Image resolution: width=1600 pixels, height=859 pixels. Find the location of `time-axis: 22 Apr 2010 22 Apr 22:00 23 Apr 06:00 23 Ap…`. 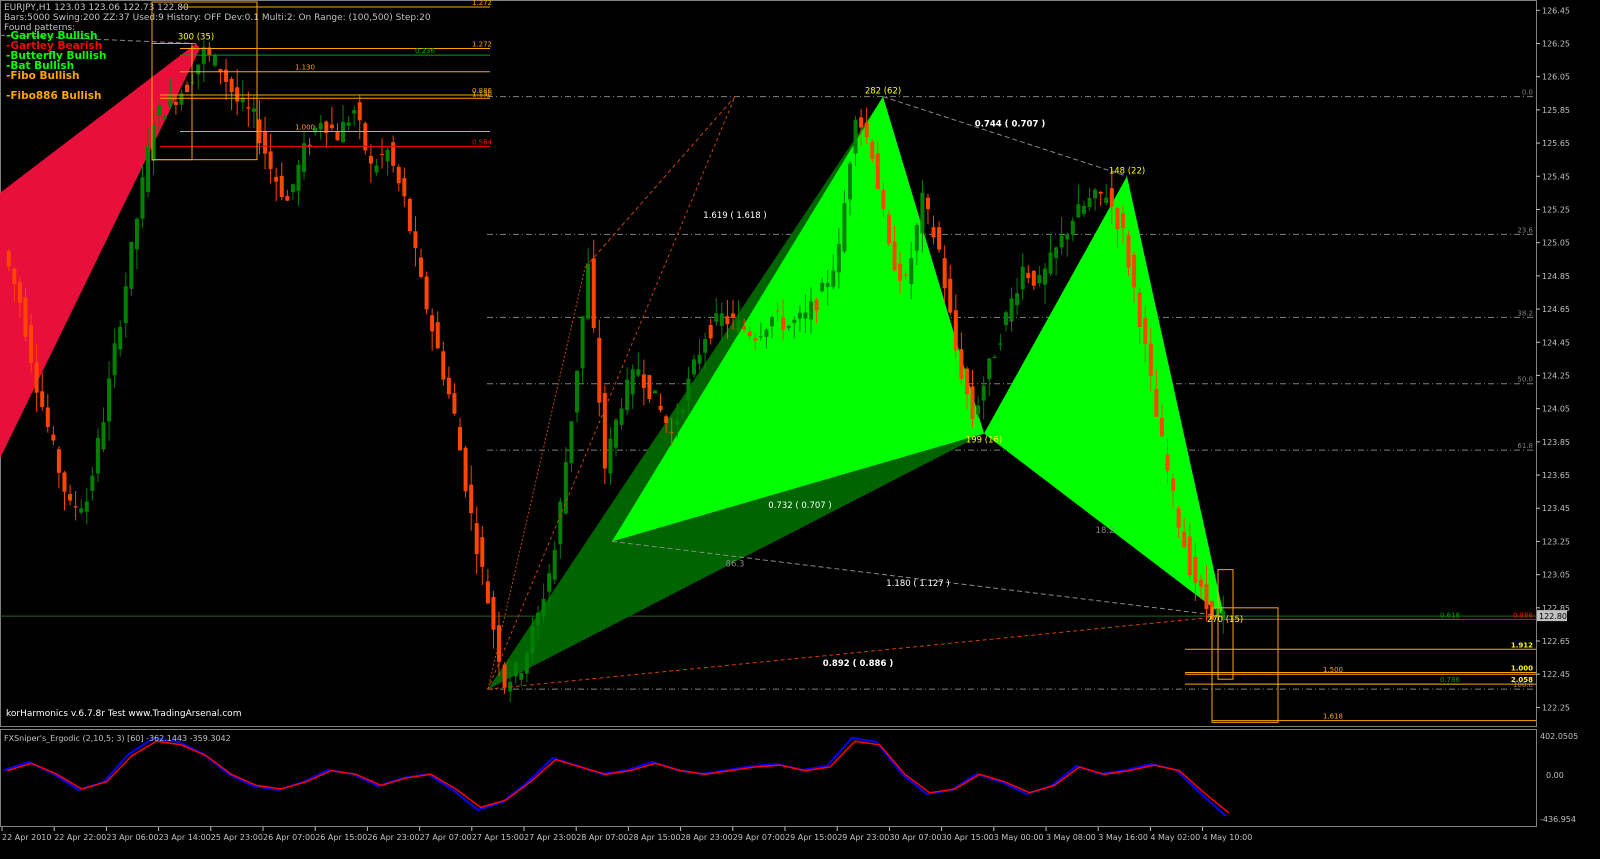

time-axis: 22 Apr 2010 22 Apr 22:00 23 Apr 06:00 23 Ap… is located at coordinates (626, 834).